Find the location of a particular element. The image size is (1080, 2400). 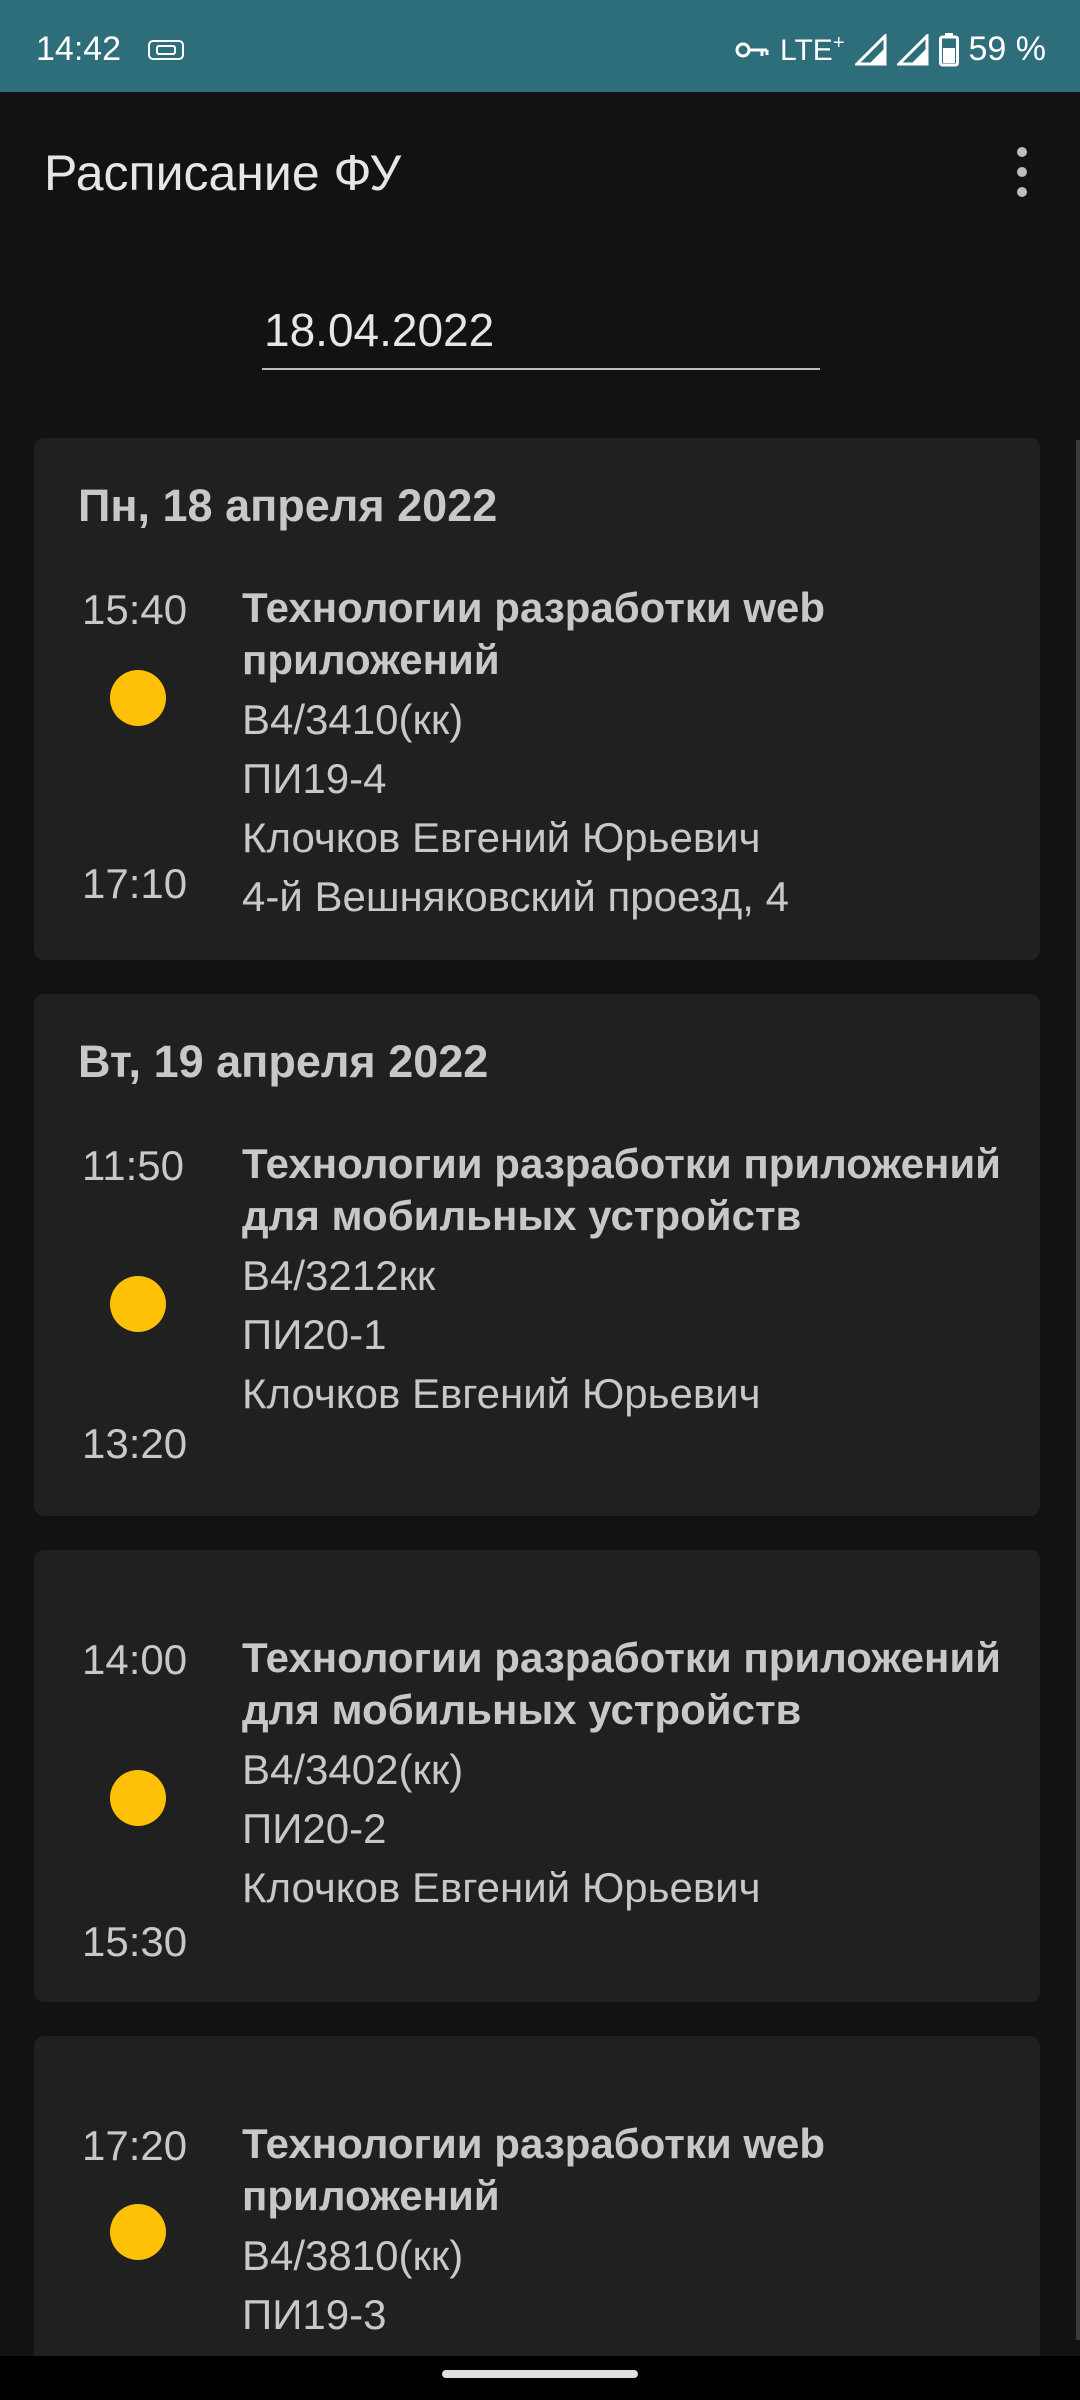

lesson-group: ПИ19-4 is located at coordinates (314, 778).